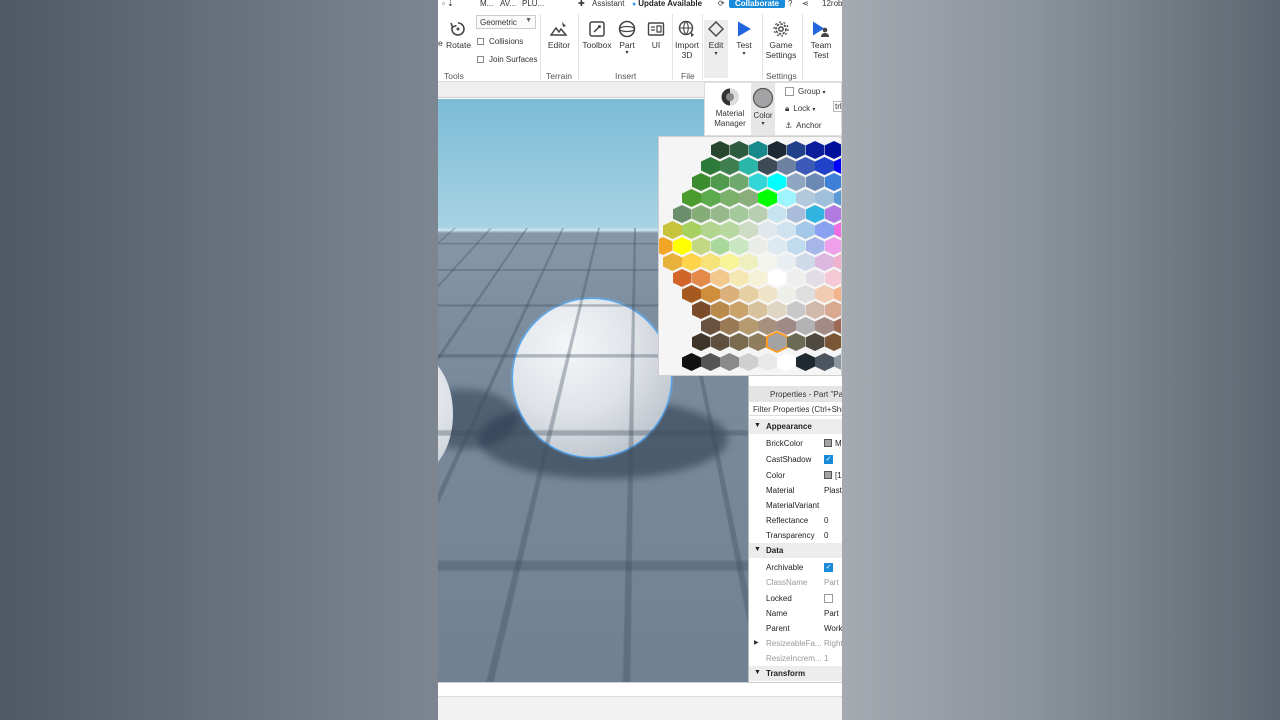  I want to click on edit-button: Edit ▾, so click(716, 49).